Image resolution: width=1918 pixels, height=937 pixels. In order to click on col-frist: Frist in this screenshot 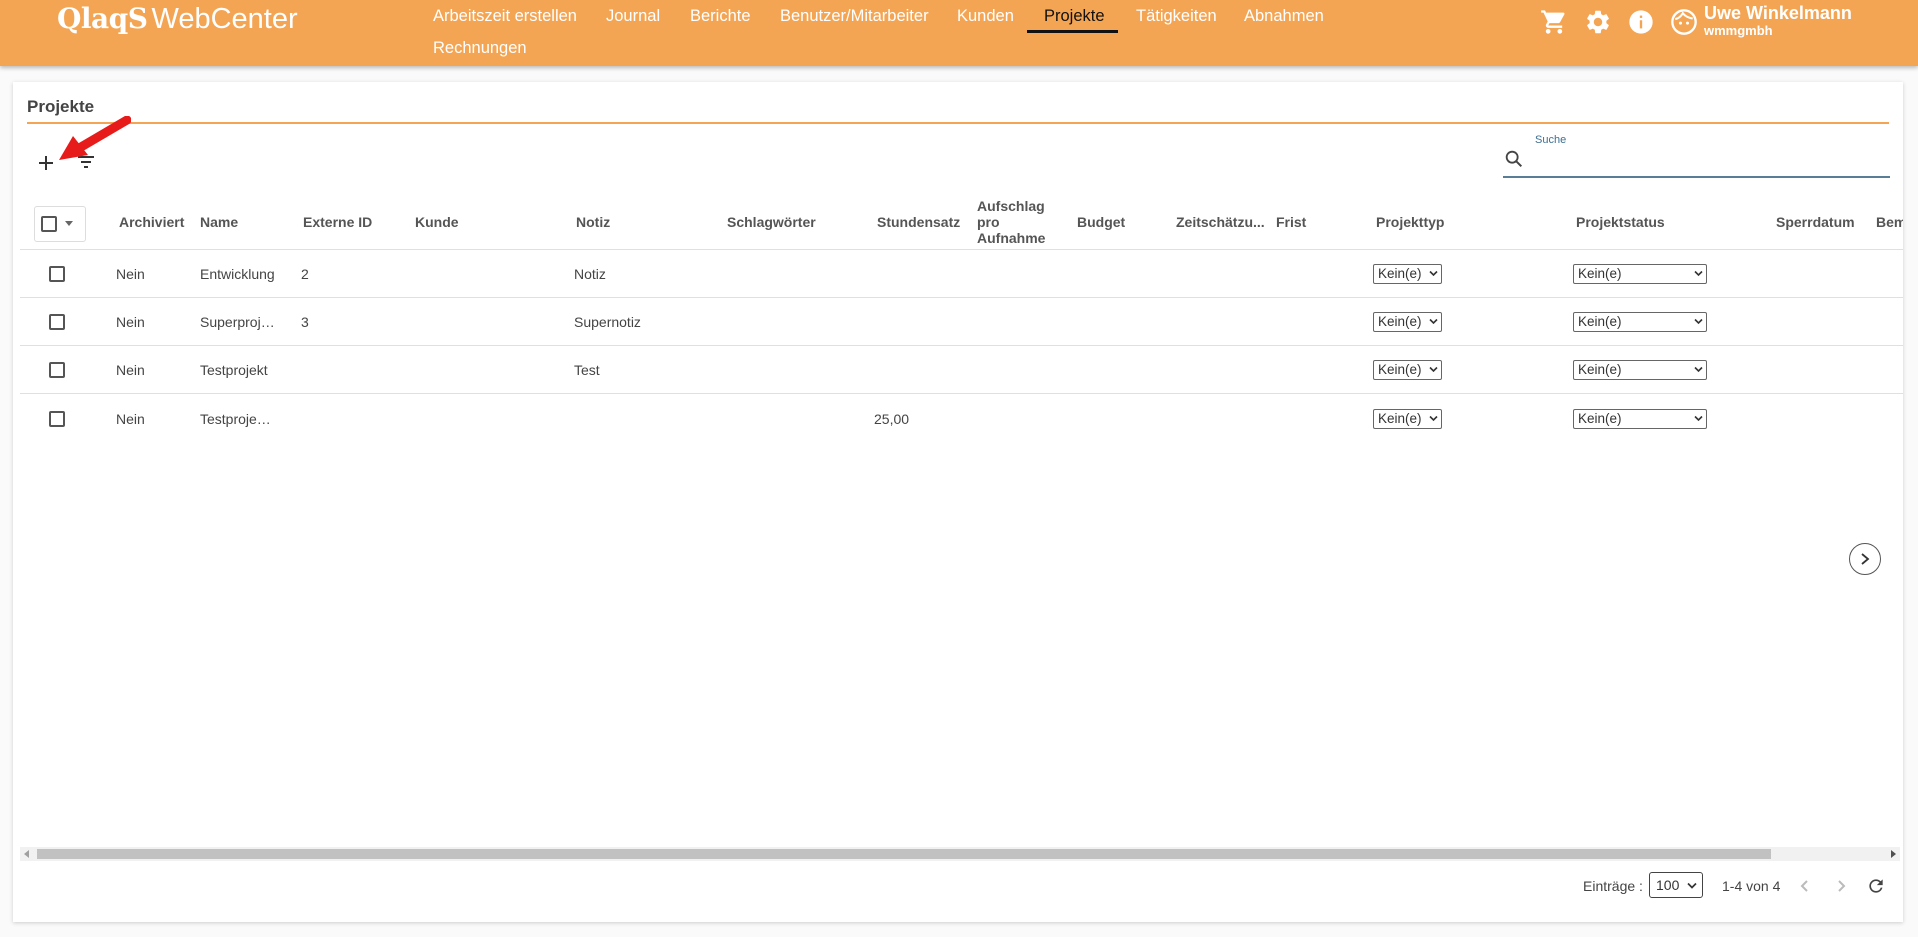, I will do `click(1306, 222)`.